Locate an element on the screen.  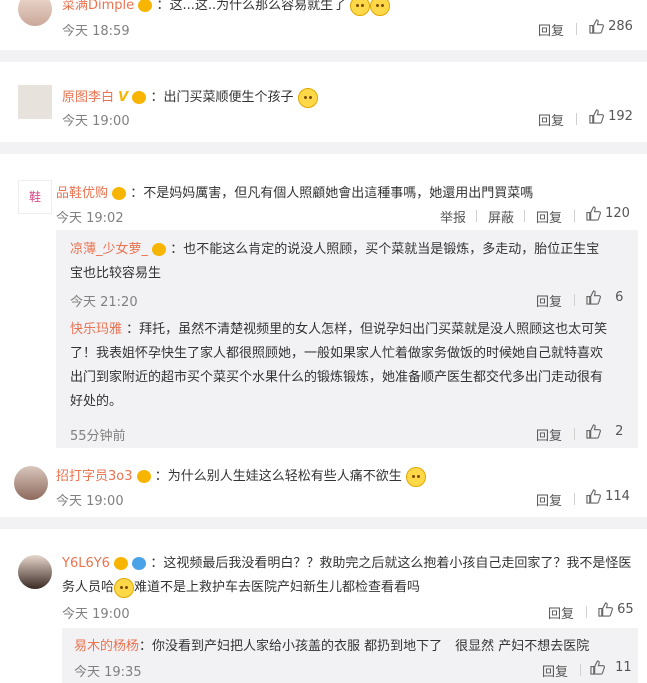
like-button: 120 is located at coordinates (608, 213).